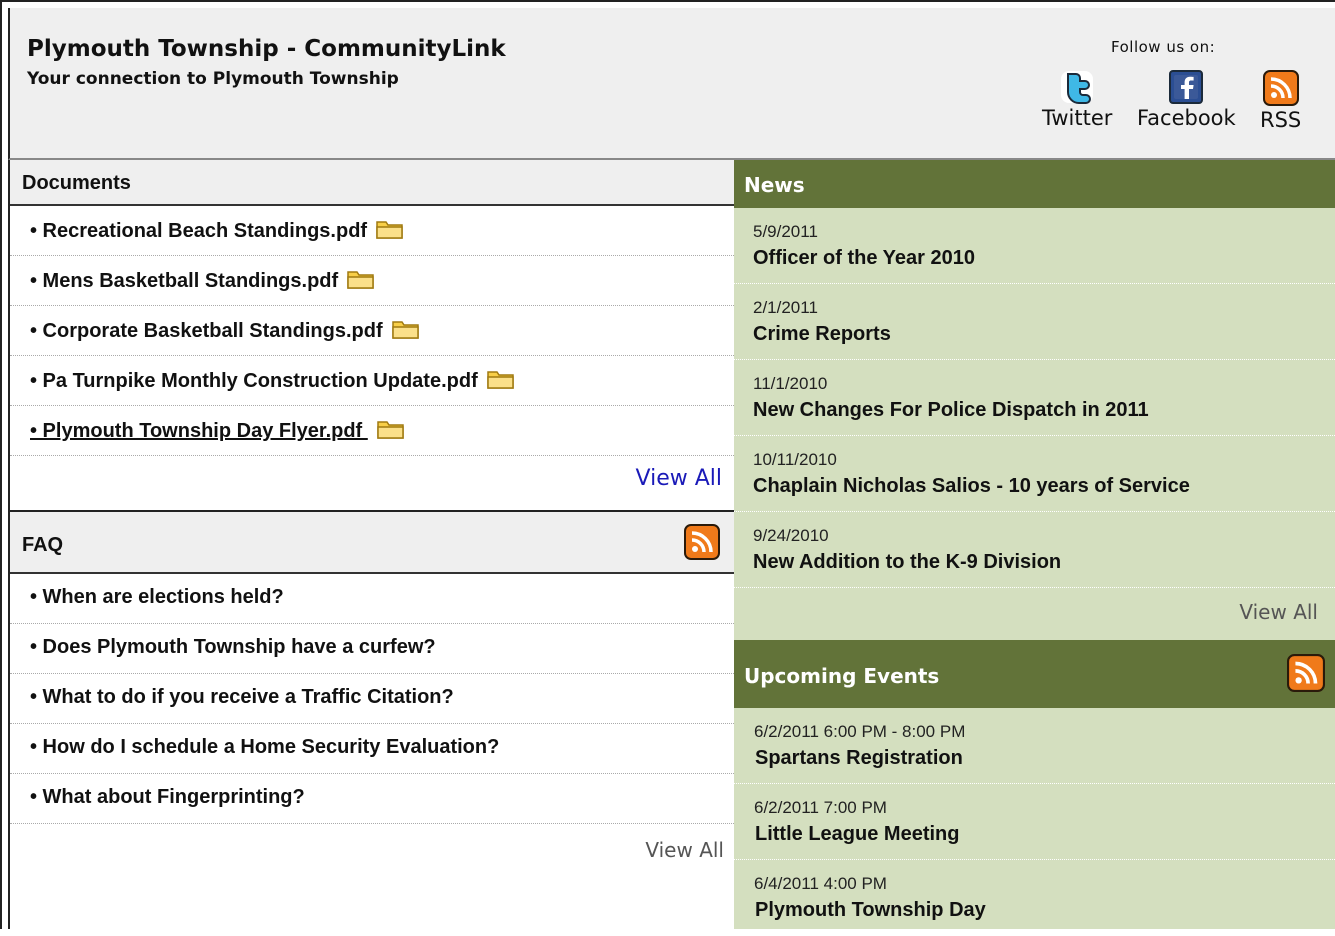 This screenshot has height=936, width=1335. What do you see at coordinates (785, 231) in the screenshot?
I see `news-date: 5/9/2011` at bounding box center [785, 231].